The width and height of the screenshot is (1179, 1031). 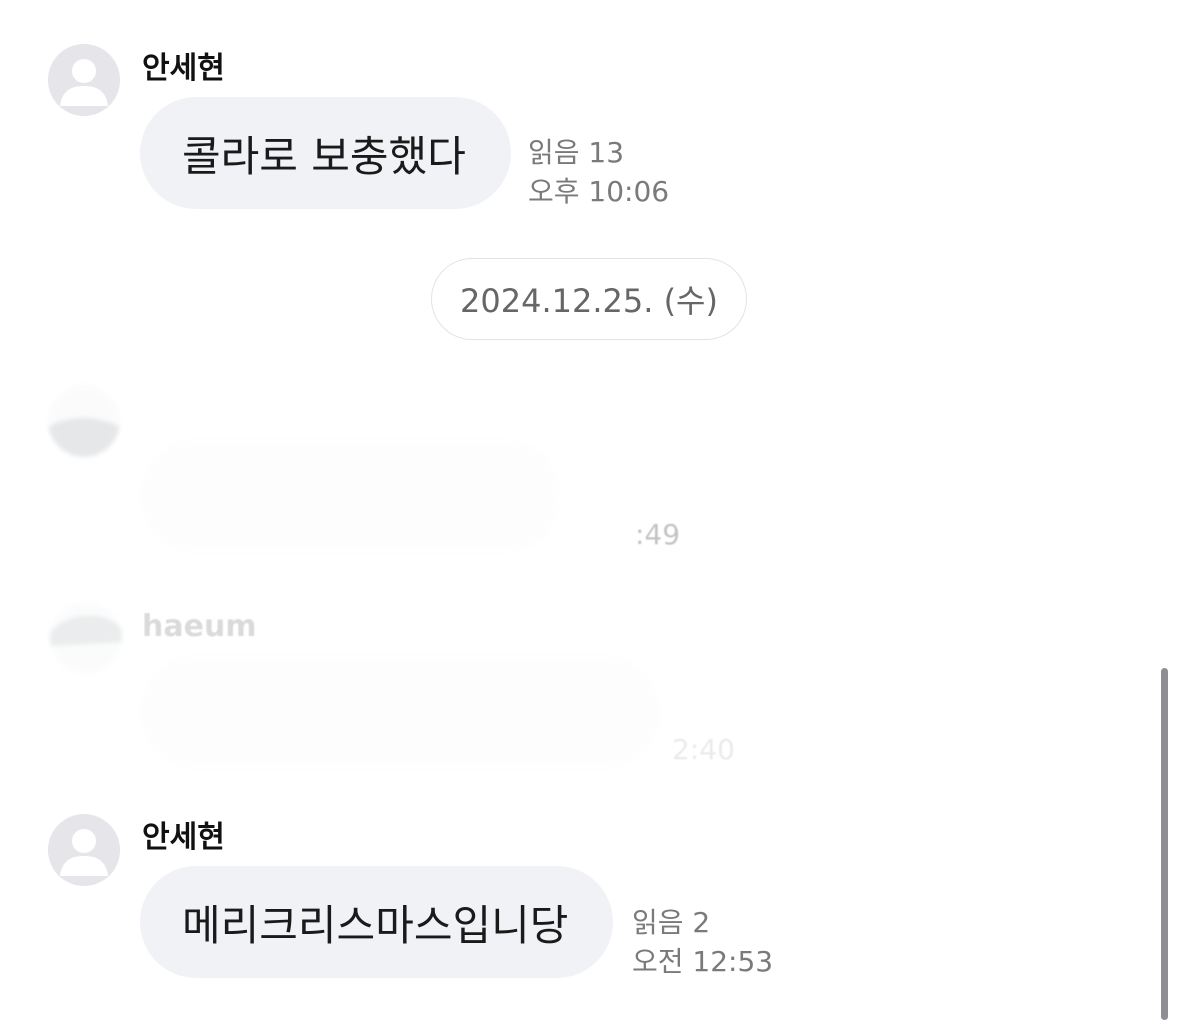 What do you see at coordinates (703, 961) in the screenshot?
I see `message-time: 오전 12:53` at bounding box center [703, 961].